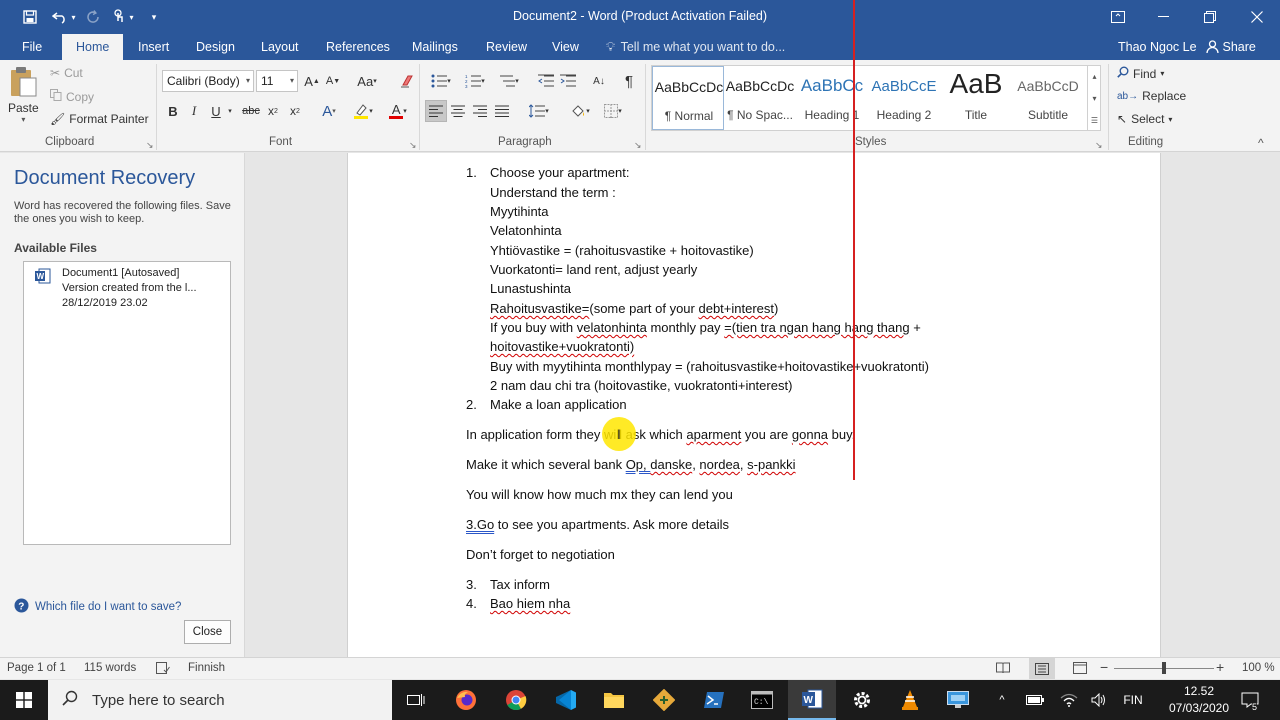  I want to click on minimize-icon, so click(1164, 17).